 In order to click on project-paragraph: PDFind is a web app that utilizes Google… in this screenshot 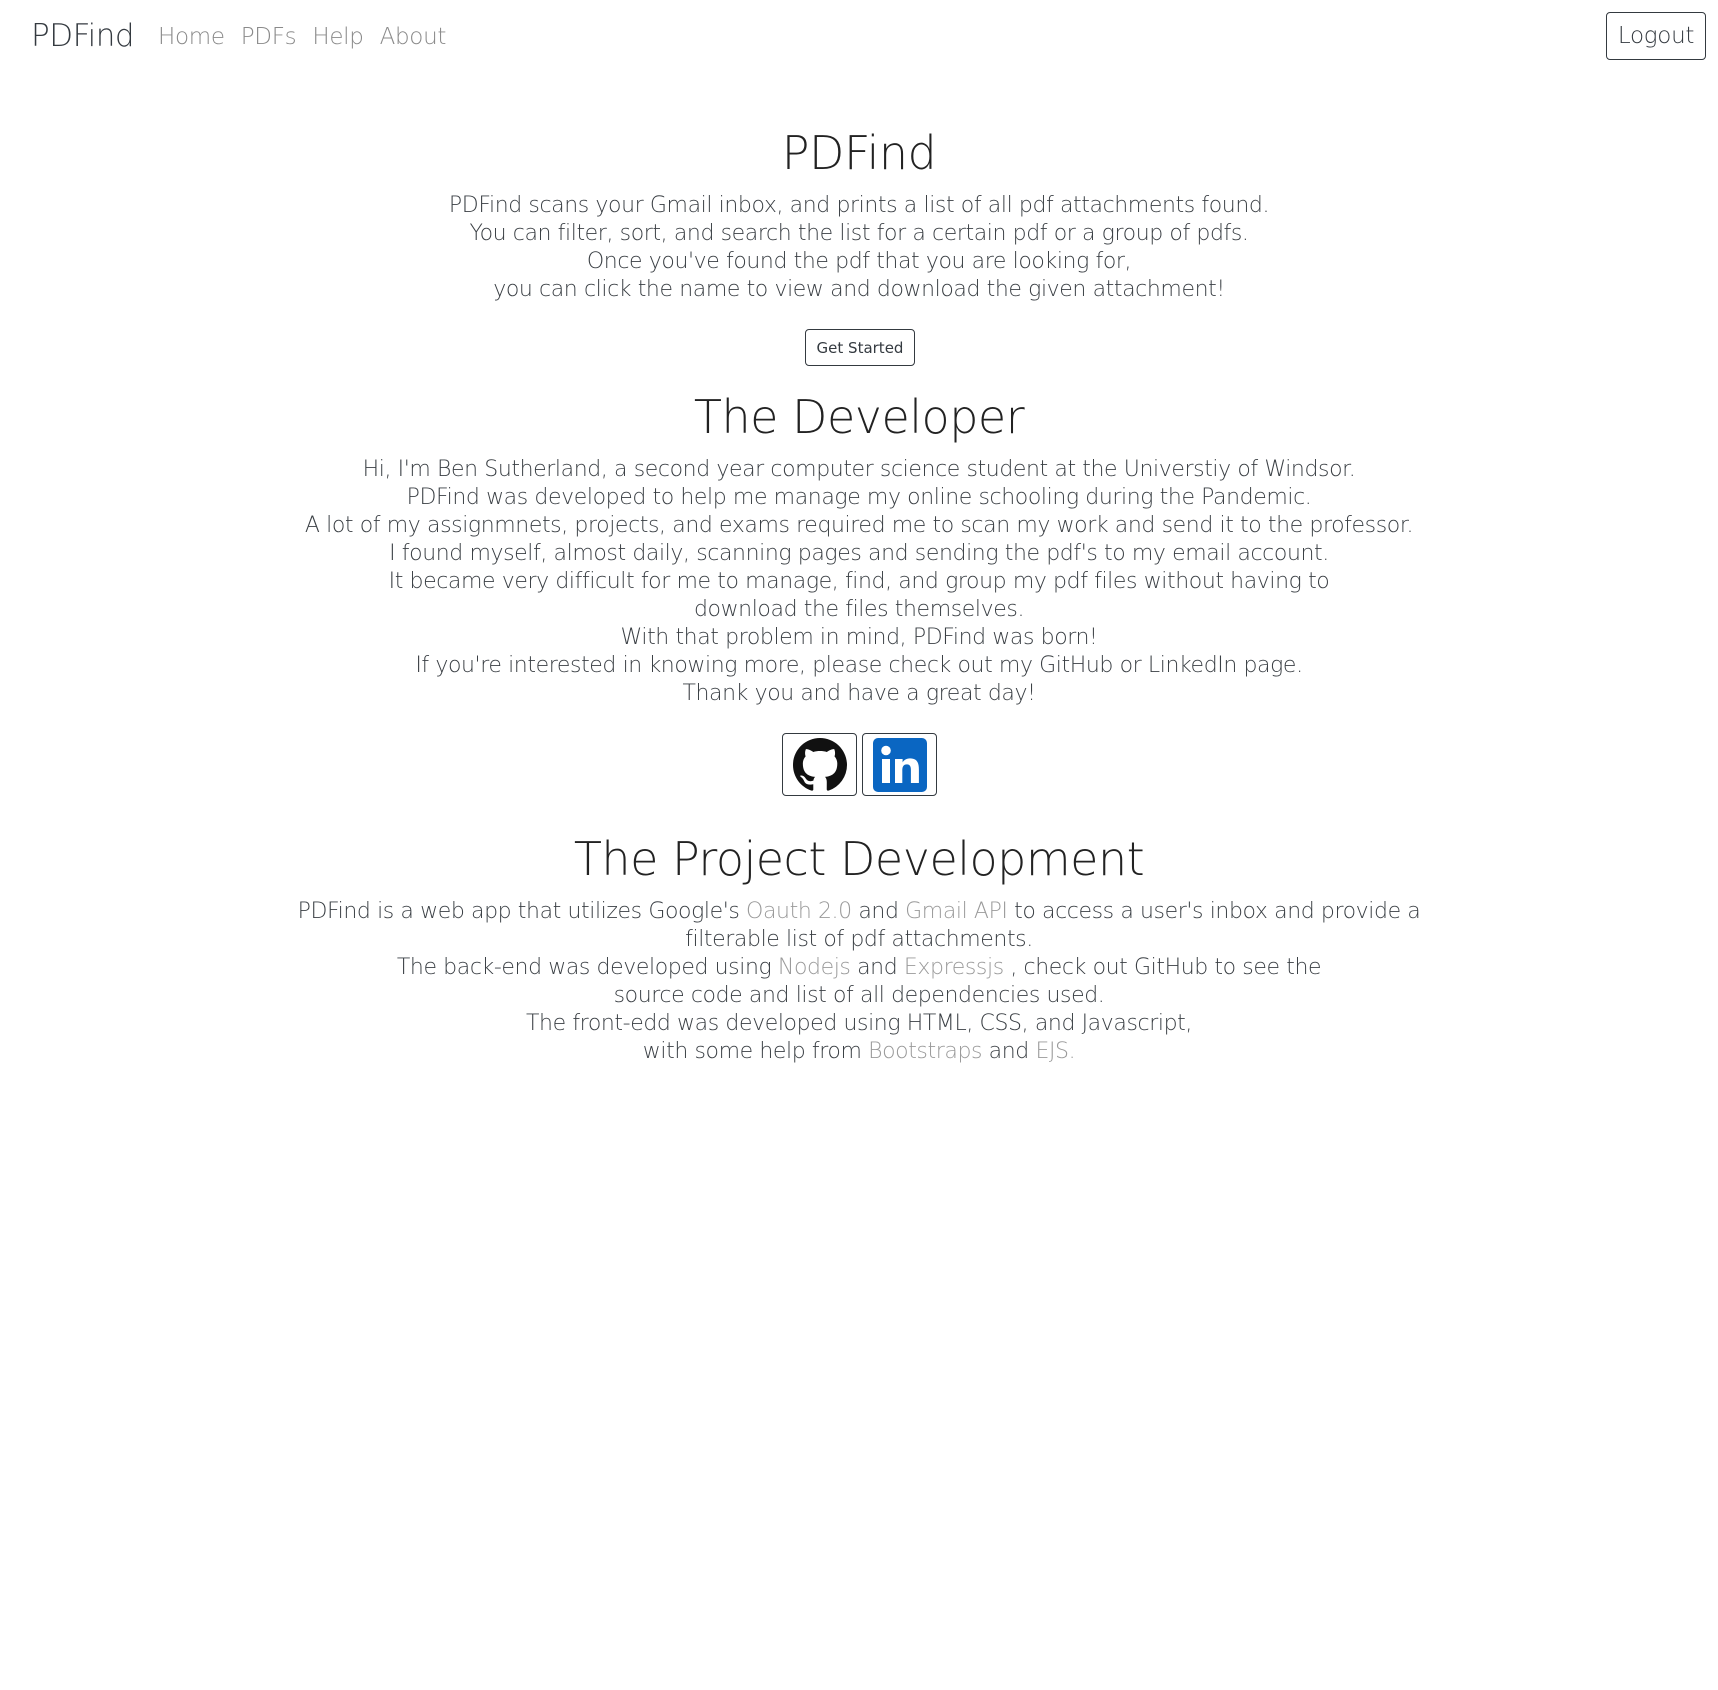, I will do `click(859, 982)`.